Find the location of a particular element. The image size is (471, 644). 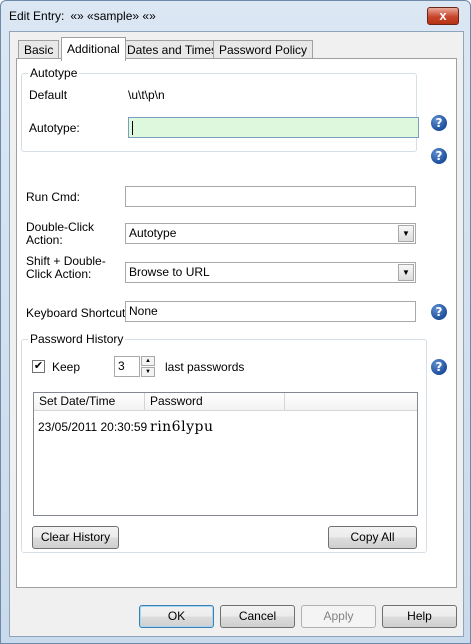

close-icon: x is located at coordinates (443, 15).